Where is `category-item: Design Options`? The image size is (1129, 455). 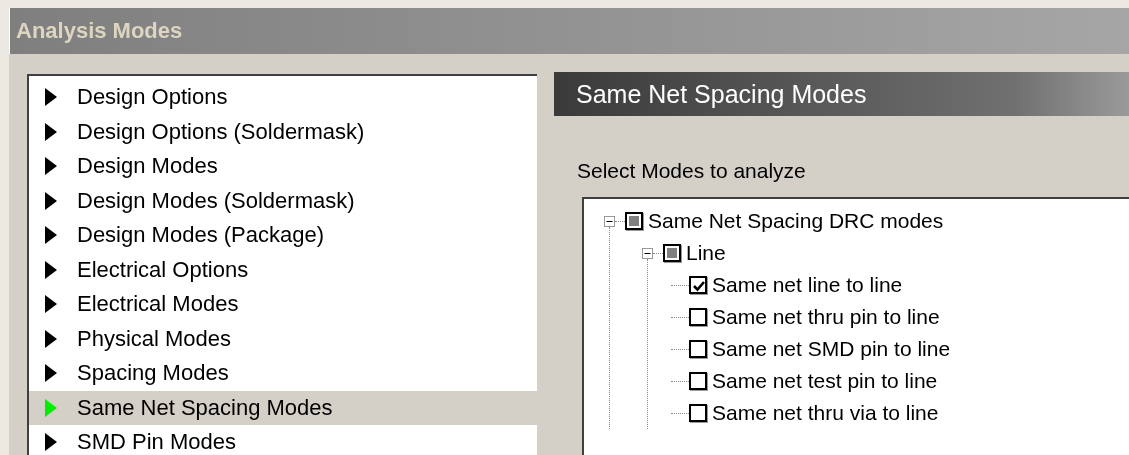 category-item: Design Options is located at coordinates (283, 97).